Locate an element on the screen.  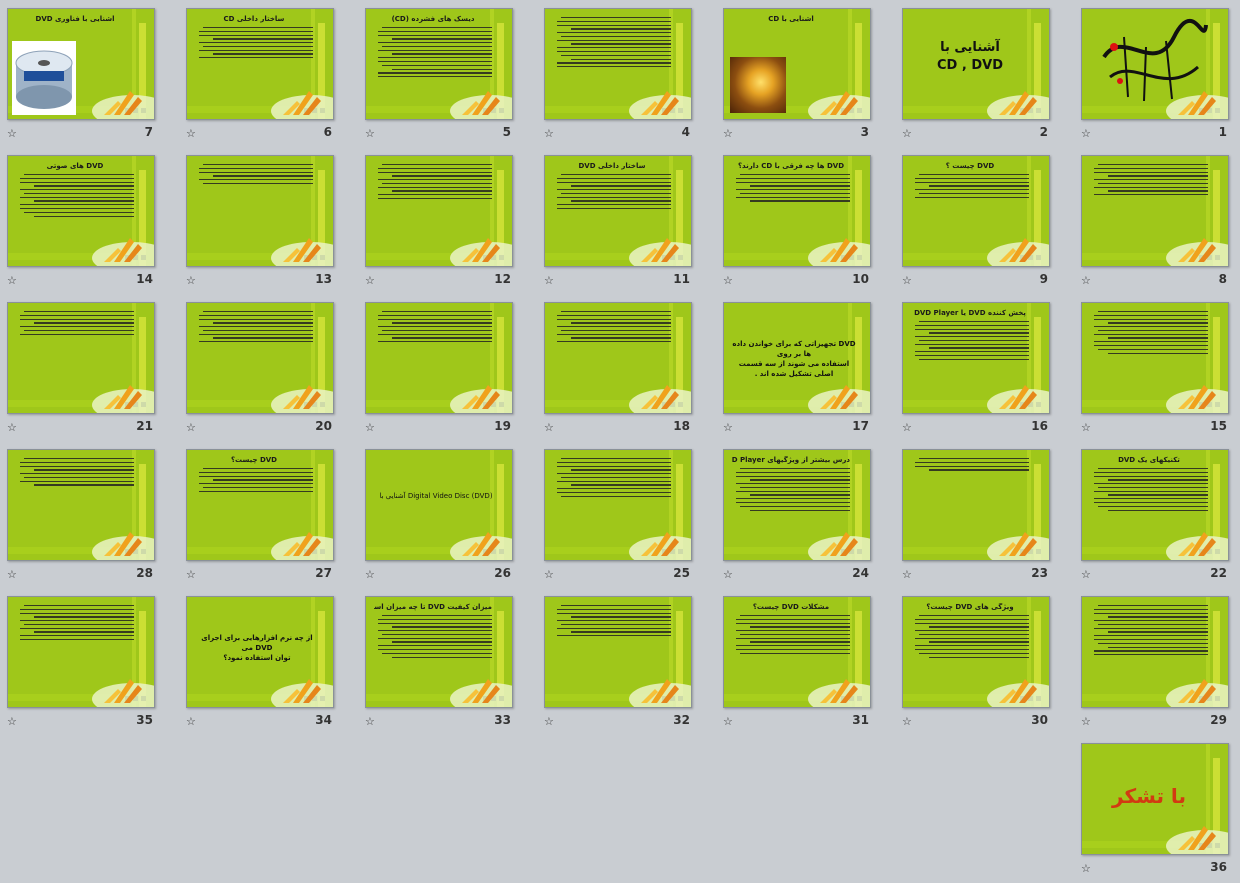
slide-preview: آشنایی با فناوری DVD is located at coordinates (81, 64).